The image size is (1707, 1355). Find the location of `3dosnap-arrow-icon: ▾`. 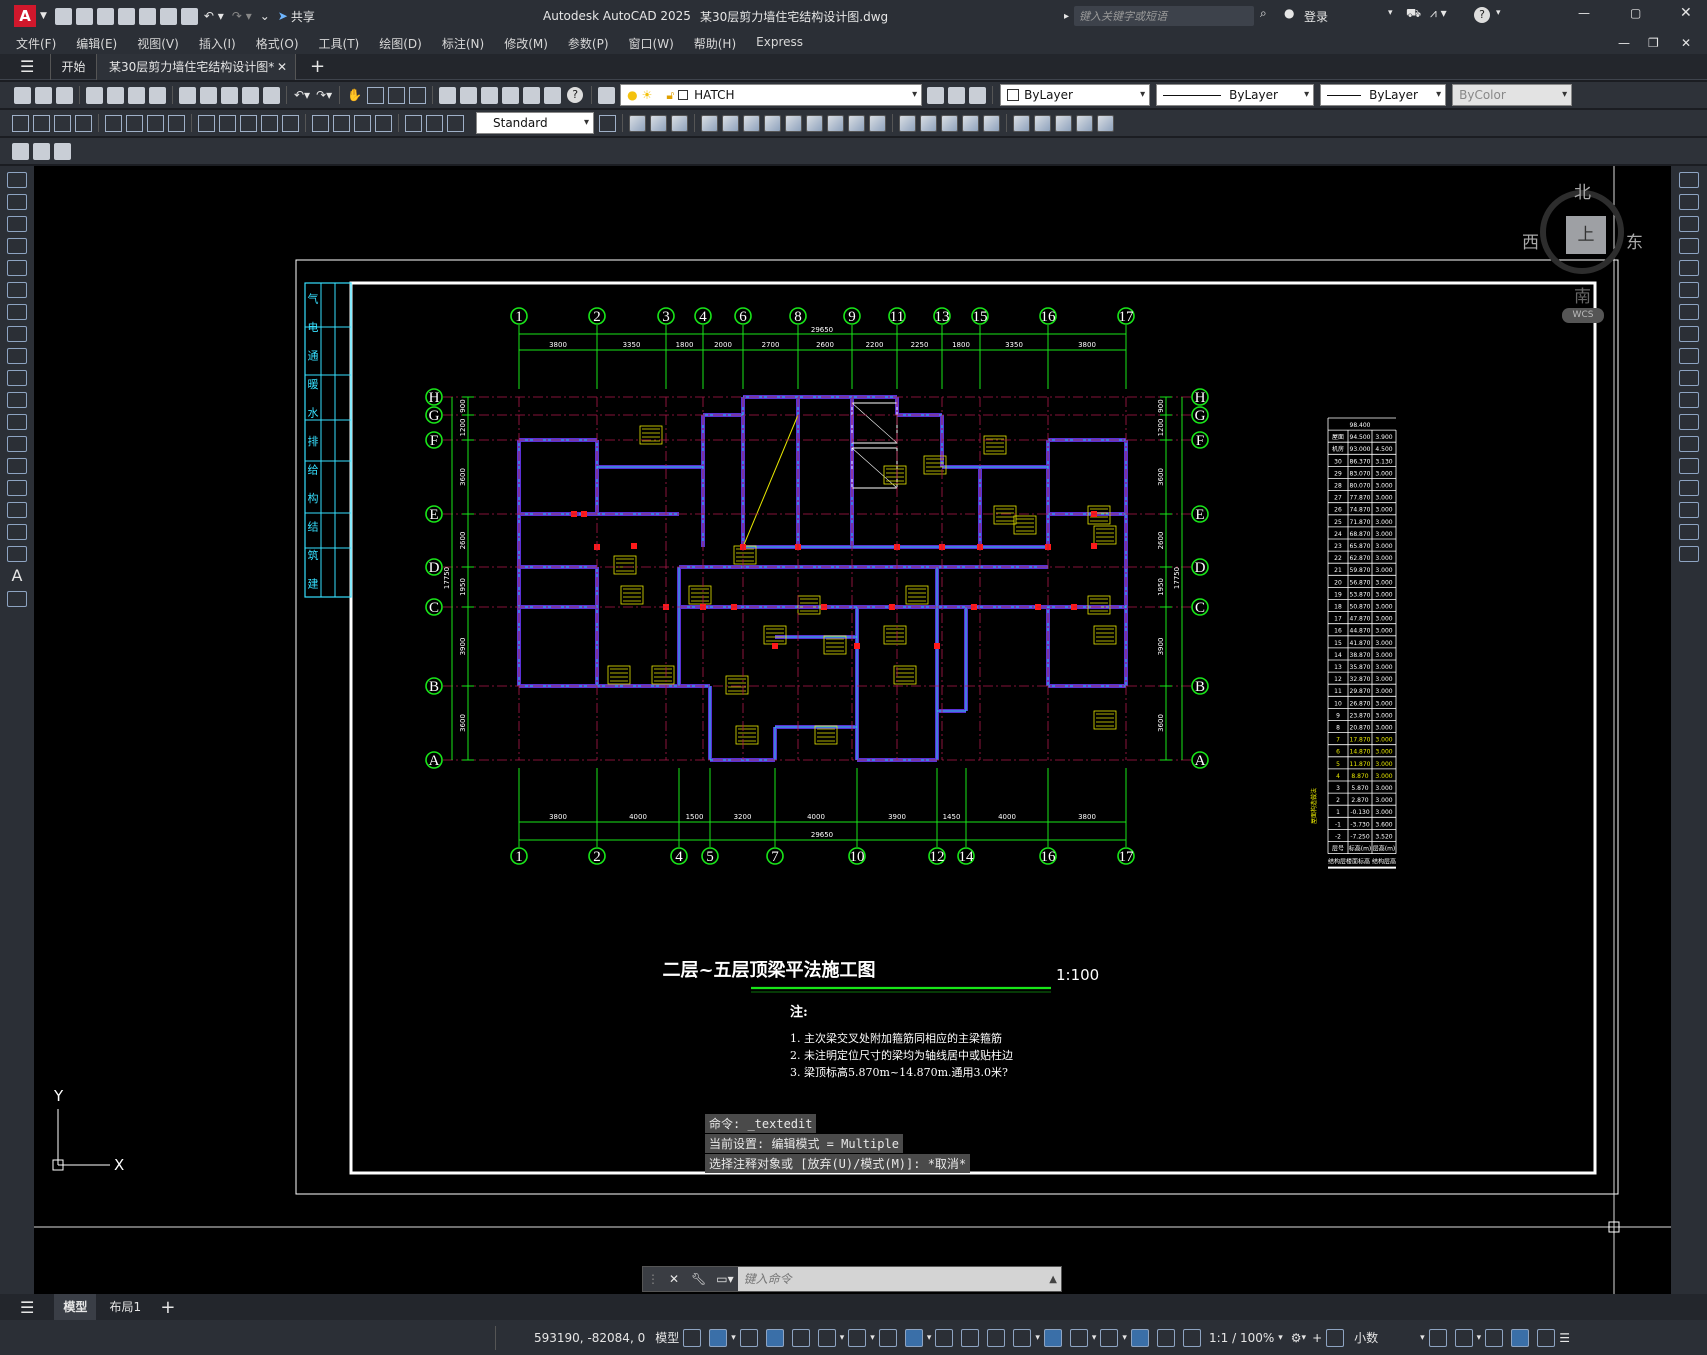

3dosnap-arrow-icon: ▾ is located at coordinates (1037, 1338).